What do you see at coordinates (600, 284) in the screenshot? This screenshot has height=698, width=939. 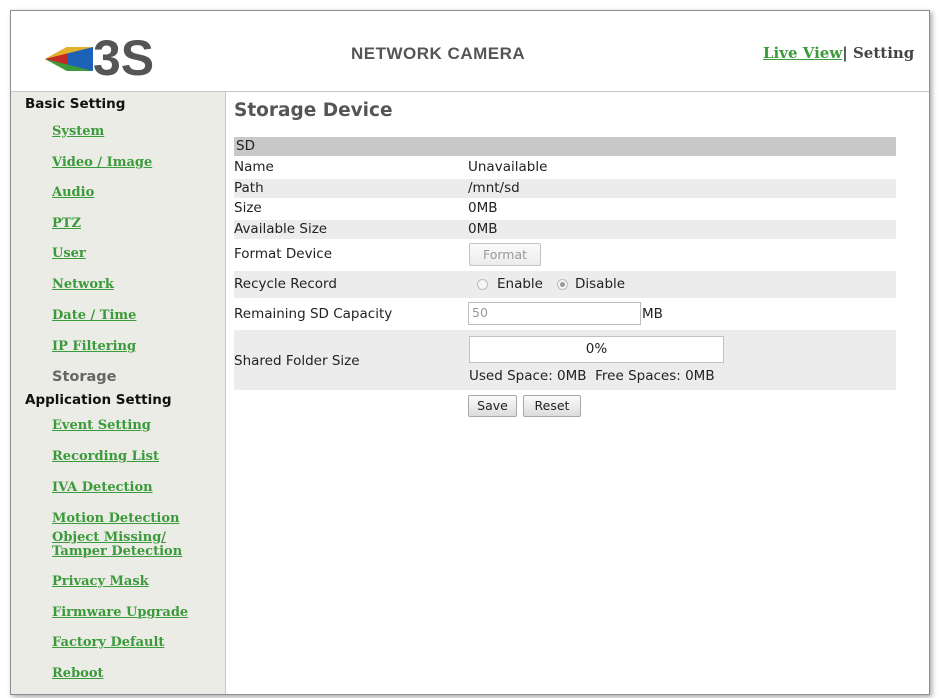 I see `disable-label: Disable` at bounding box center [600, 284].